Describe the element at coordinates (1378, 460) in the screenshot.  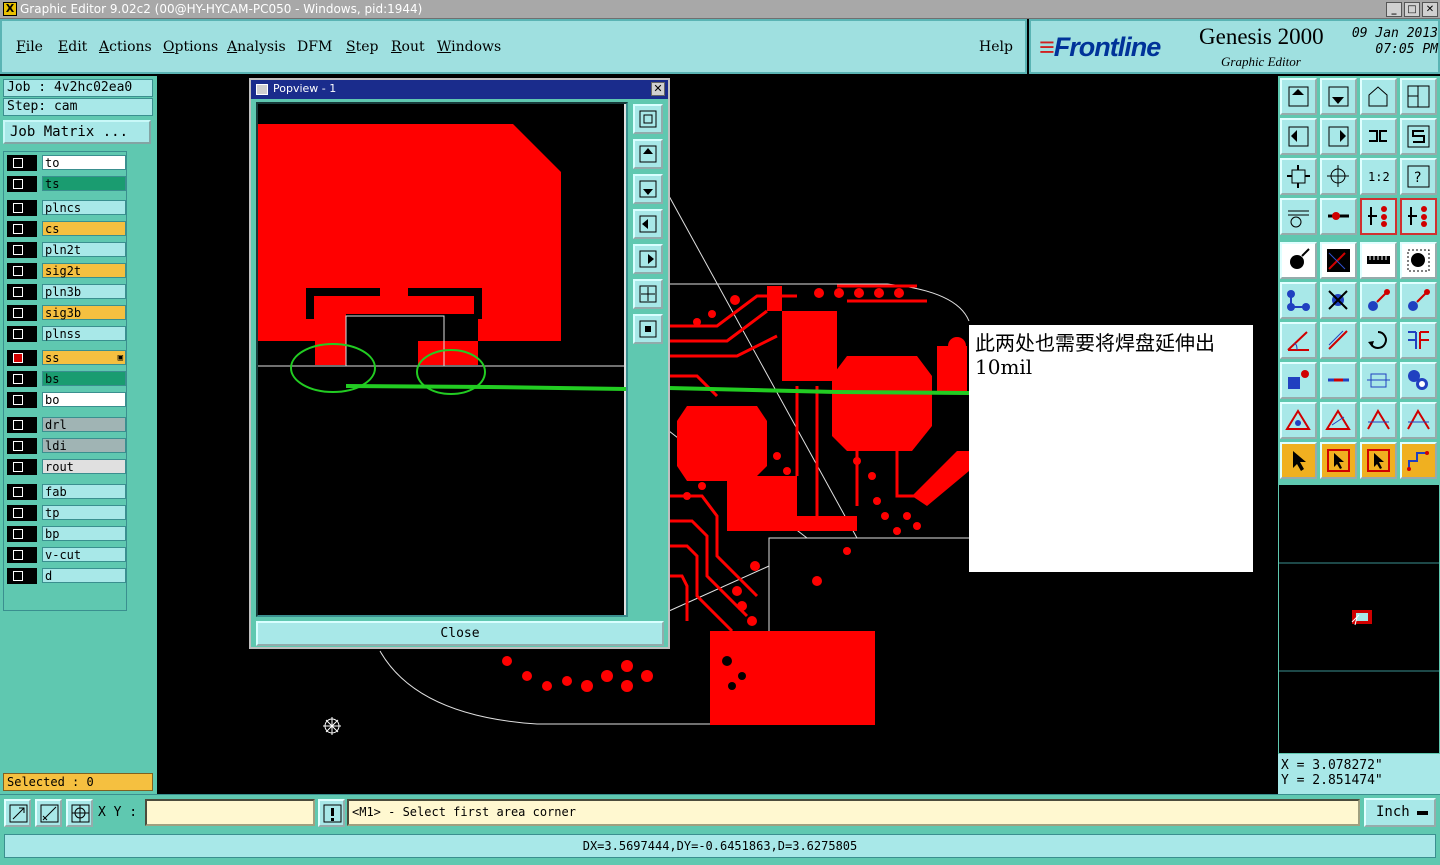
I see `pointer-net-icon` at that location.